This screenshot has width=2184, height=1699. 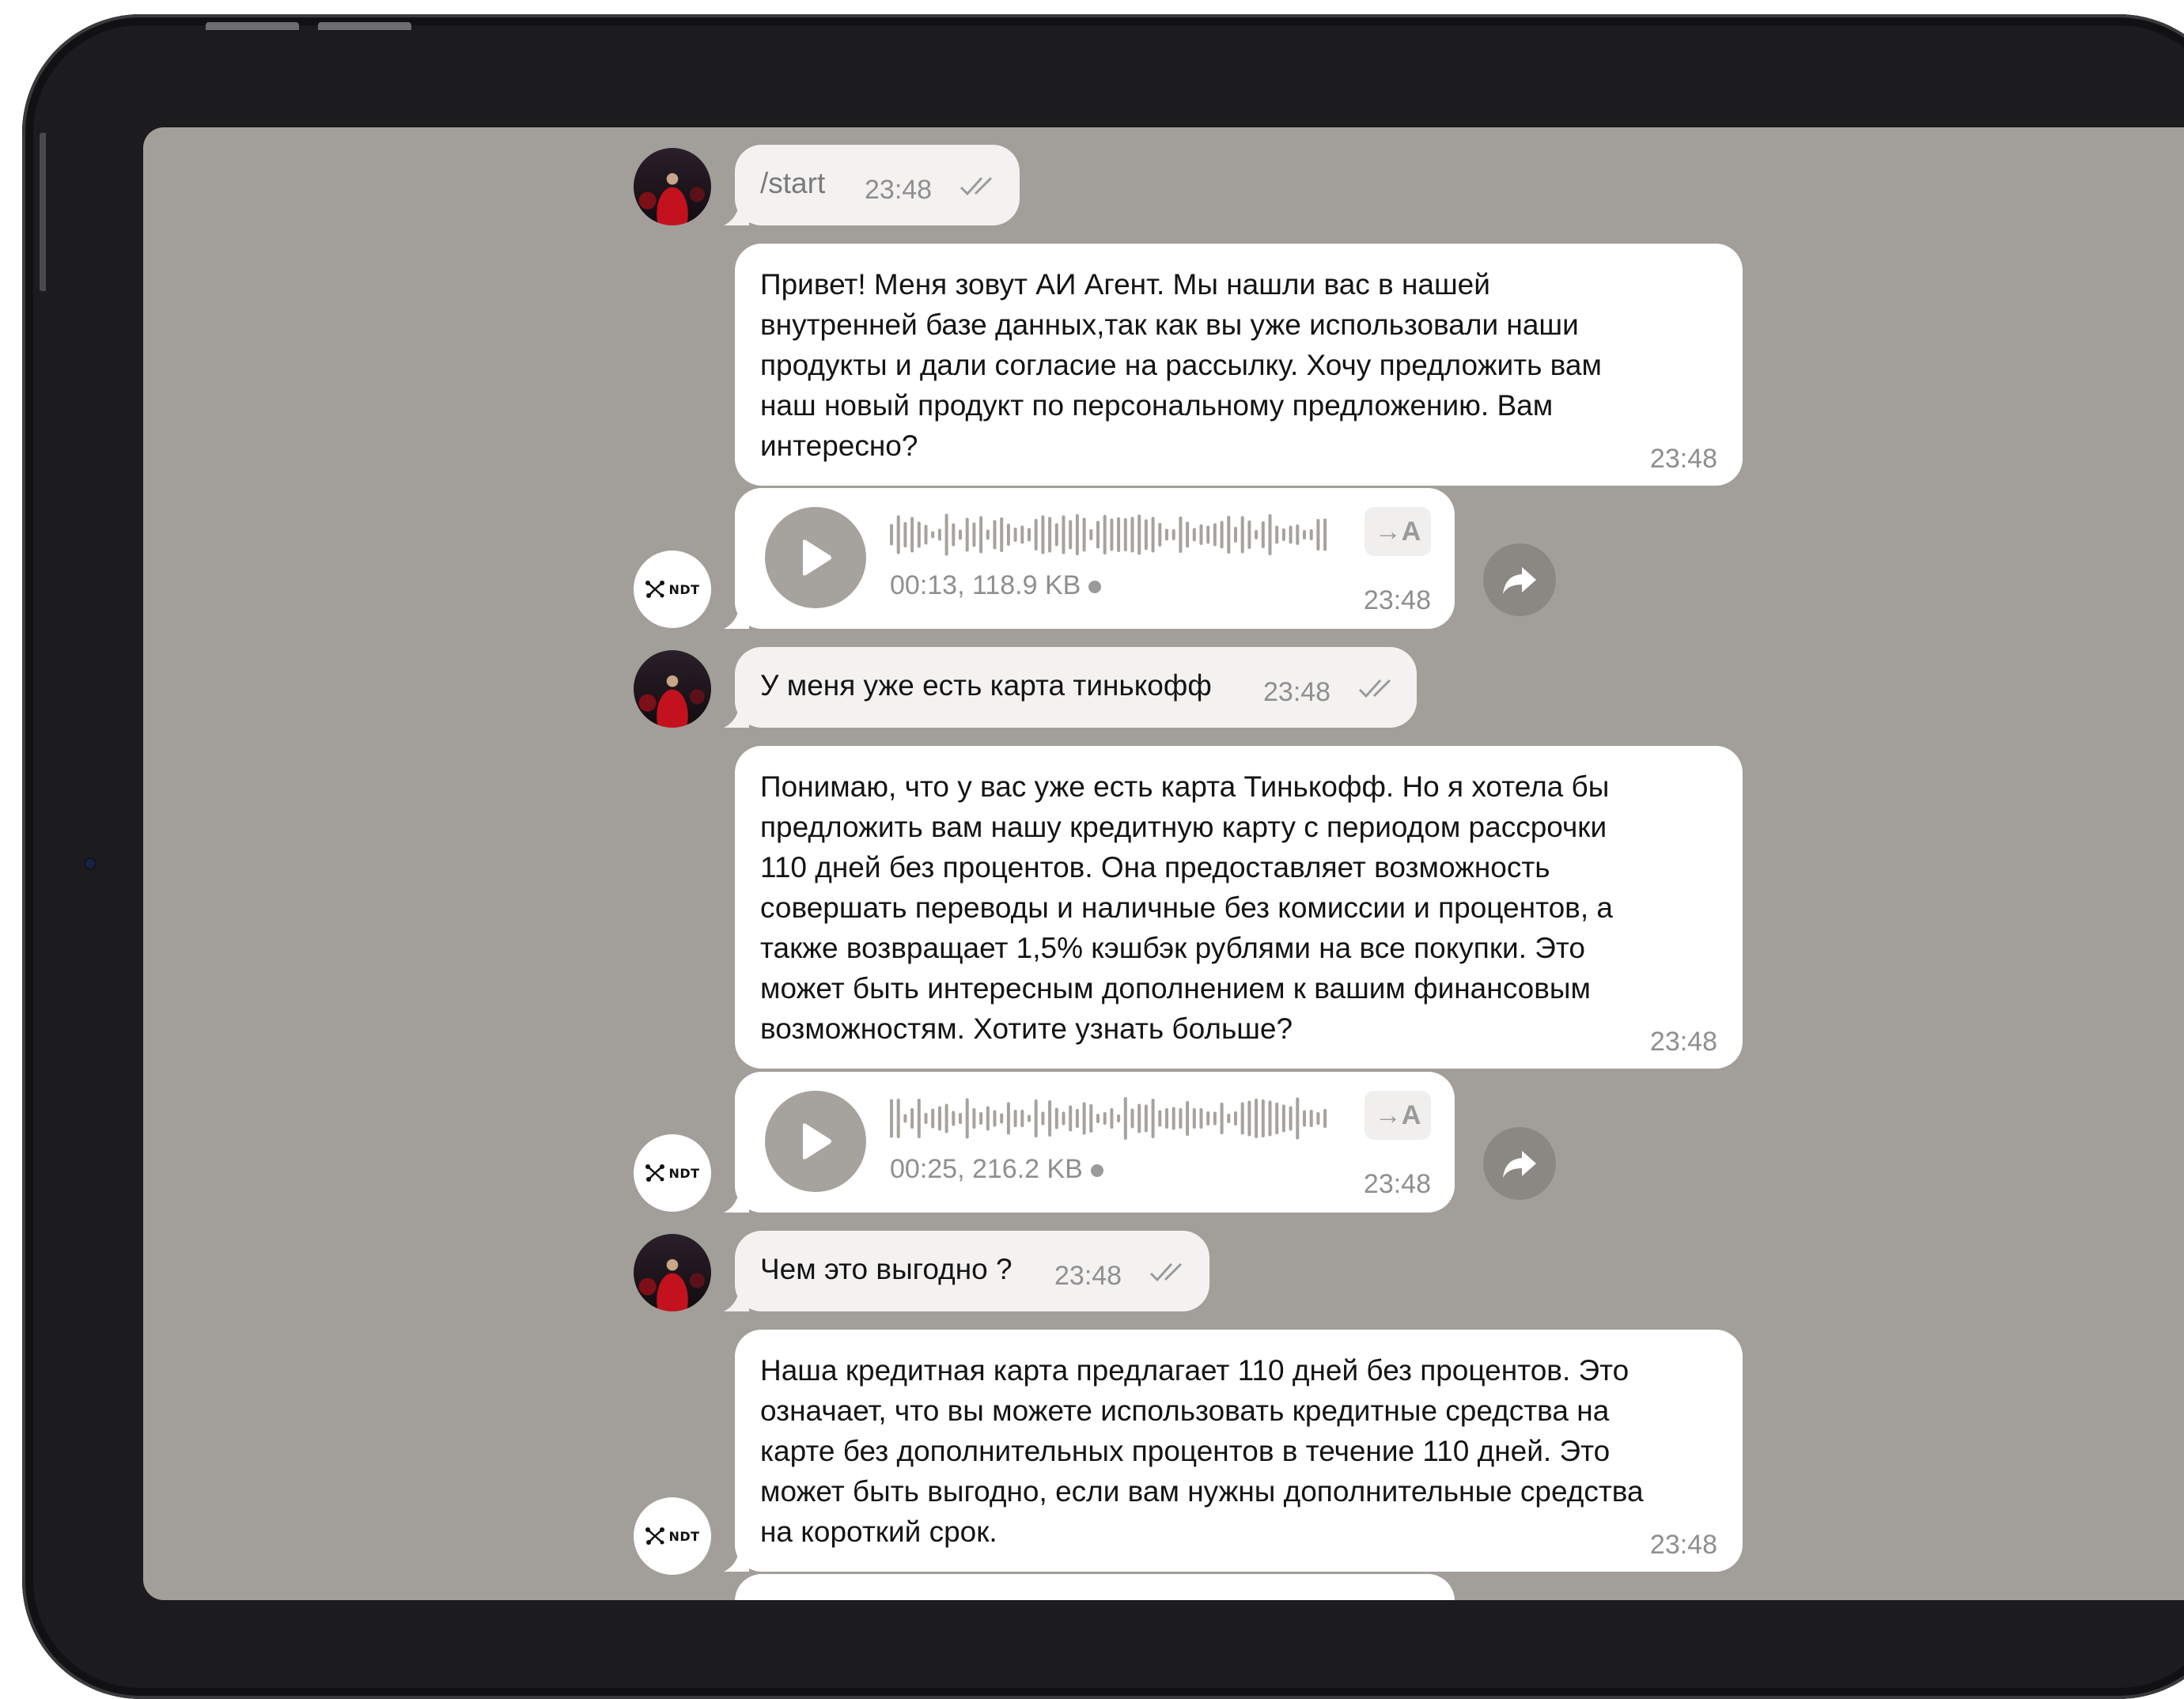 I want to click on voice-message: 00:25, 216.2 KB →A 23:48, so click(x=1095, y=1142).